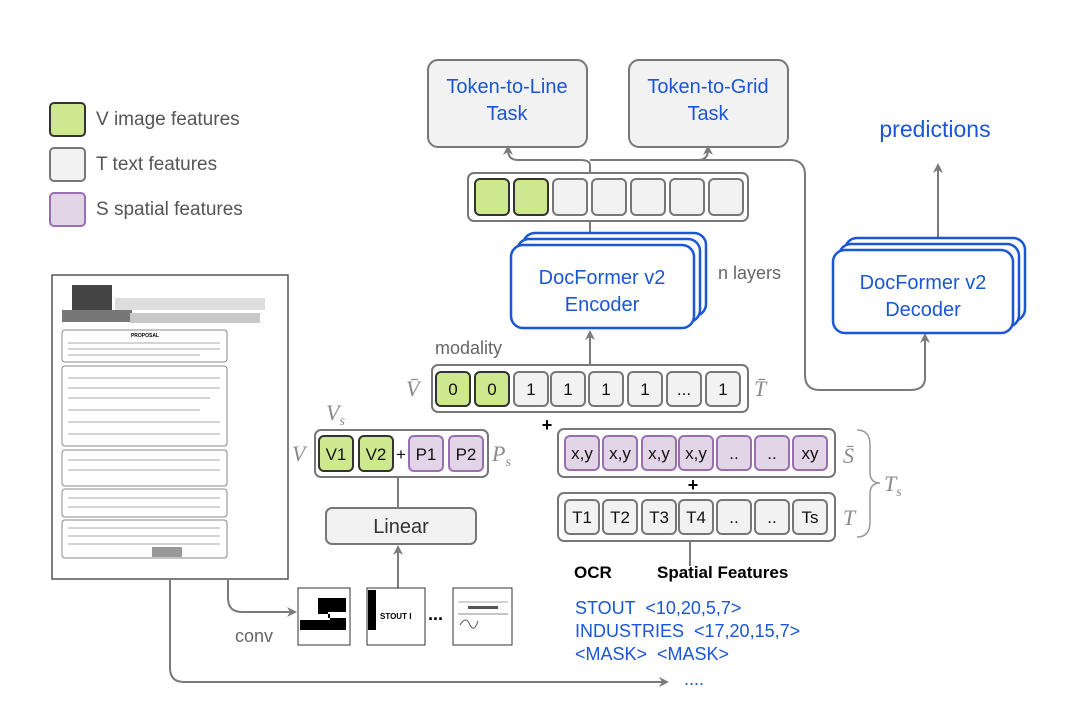 The image size is (1080, 706). What do you see at coordinates (376, 454) in the screenshot?
I see `svg-text: V2` at bounding box center [376, 454].